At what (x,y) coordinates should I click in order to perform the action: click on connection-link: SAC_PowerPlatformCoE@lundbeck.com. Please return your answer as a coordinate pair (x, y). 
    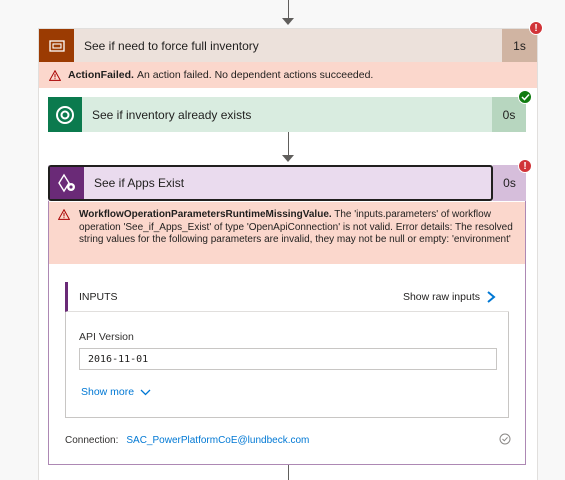
    Looking at the image, I should click on (217, 440).